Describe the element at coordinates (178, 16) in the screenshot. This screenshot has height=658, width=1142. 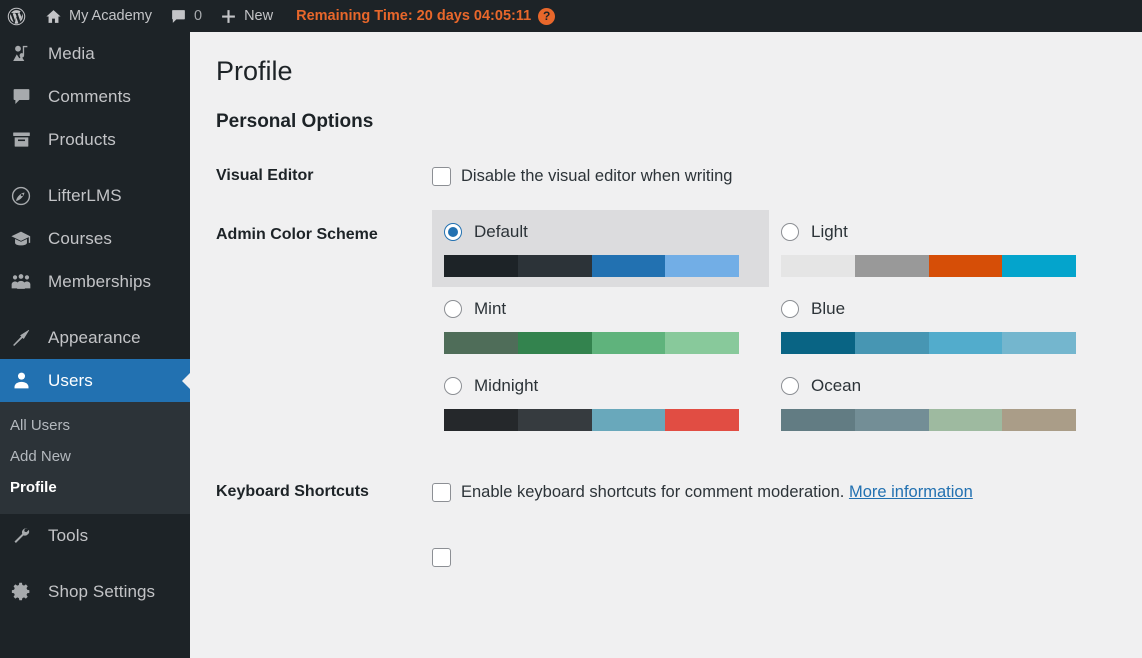
I see `comment-bubble-icon` at that location.